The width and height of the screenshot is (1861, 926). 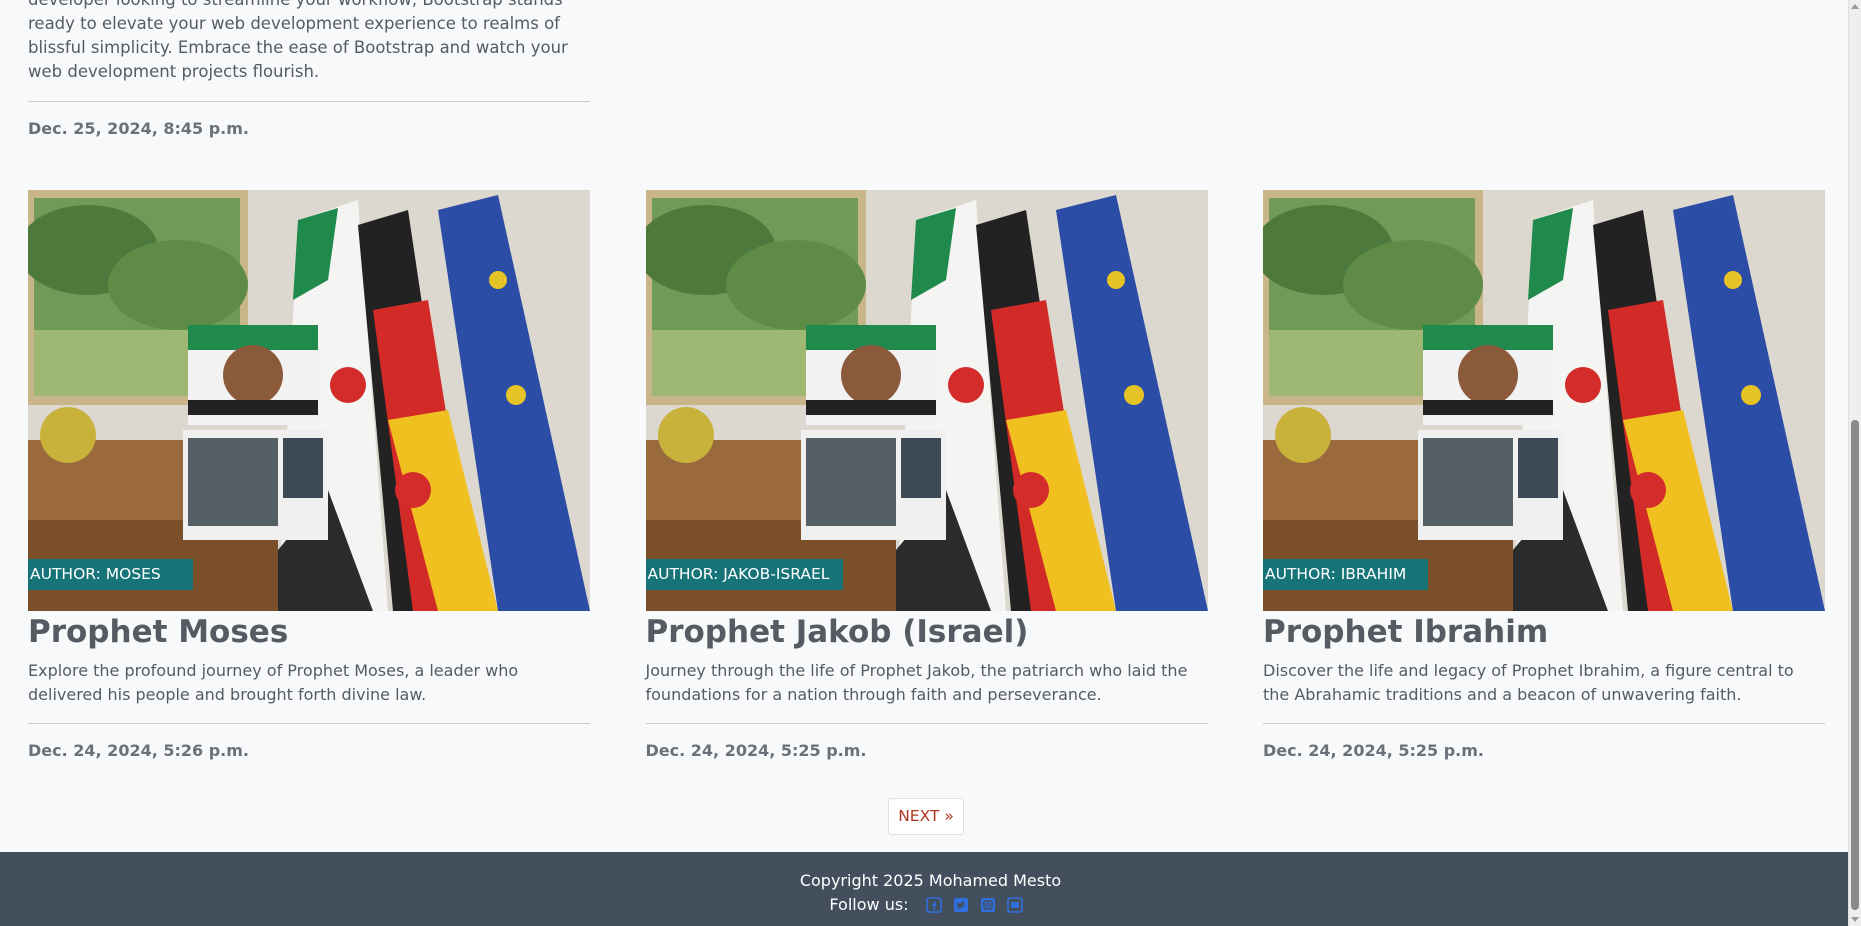 What do you see at coordinates (869, 904) in the screenshot?
I see `follow-label: Follow us:` at bounding box center [869, 904].